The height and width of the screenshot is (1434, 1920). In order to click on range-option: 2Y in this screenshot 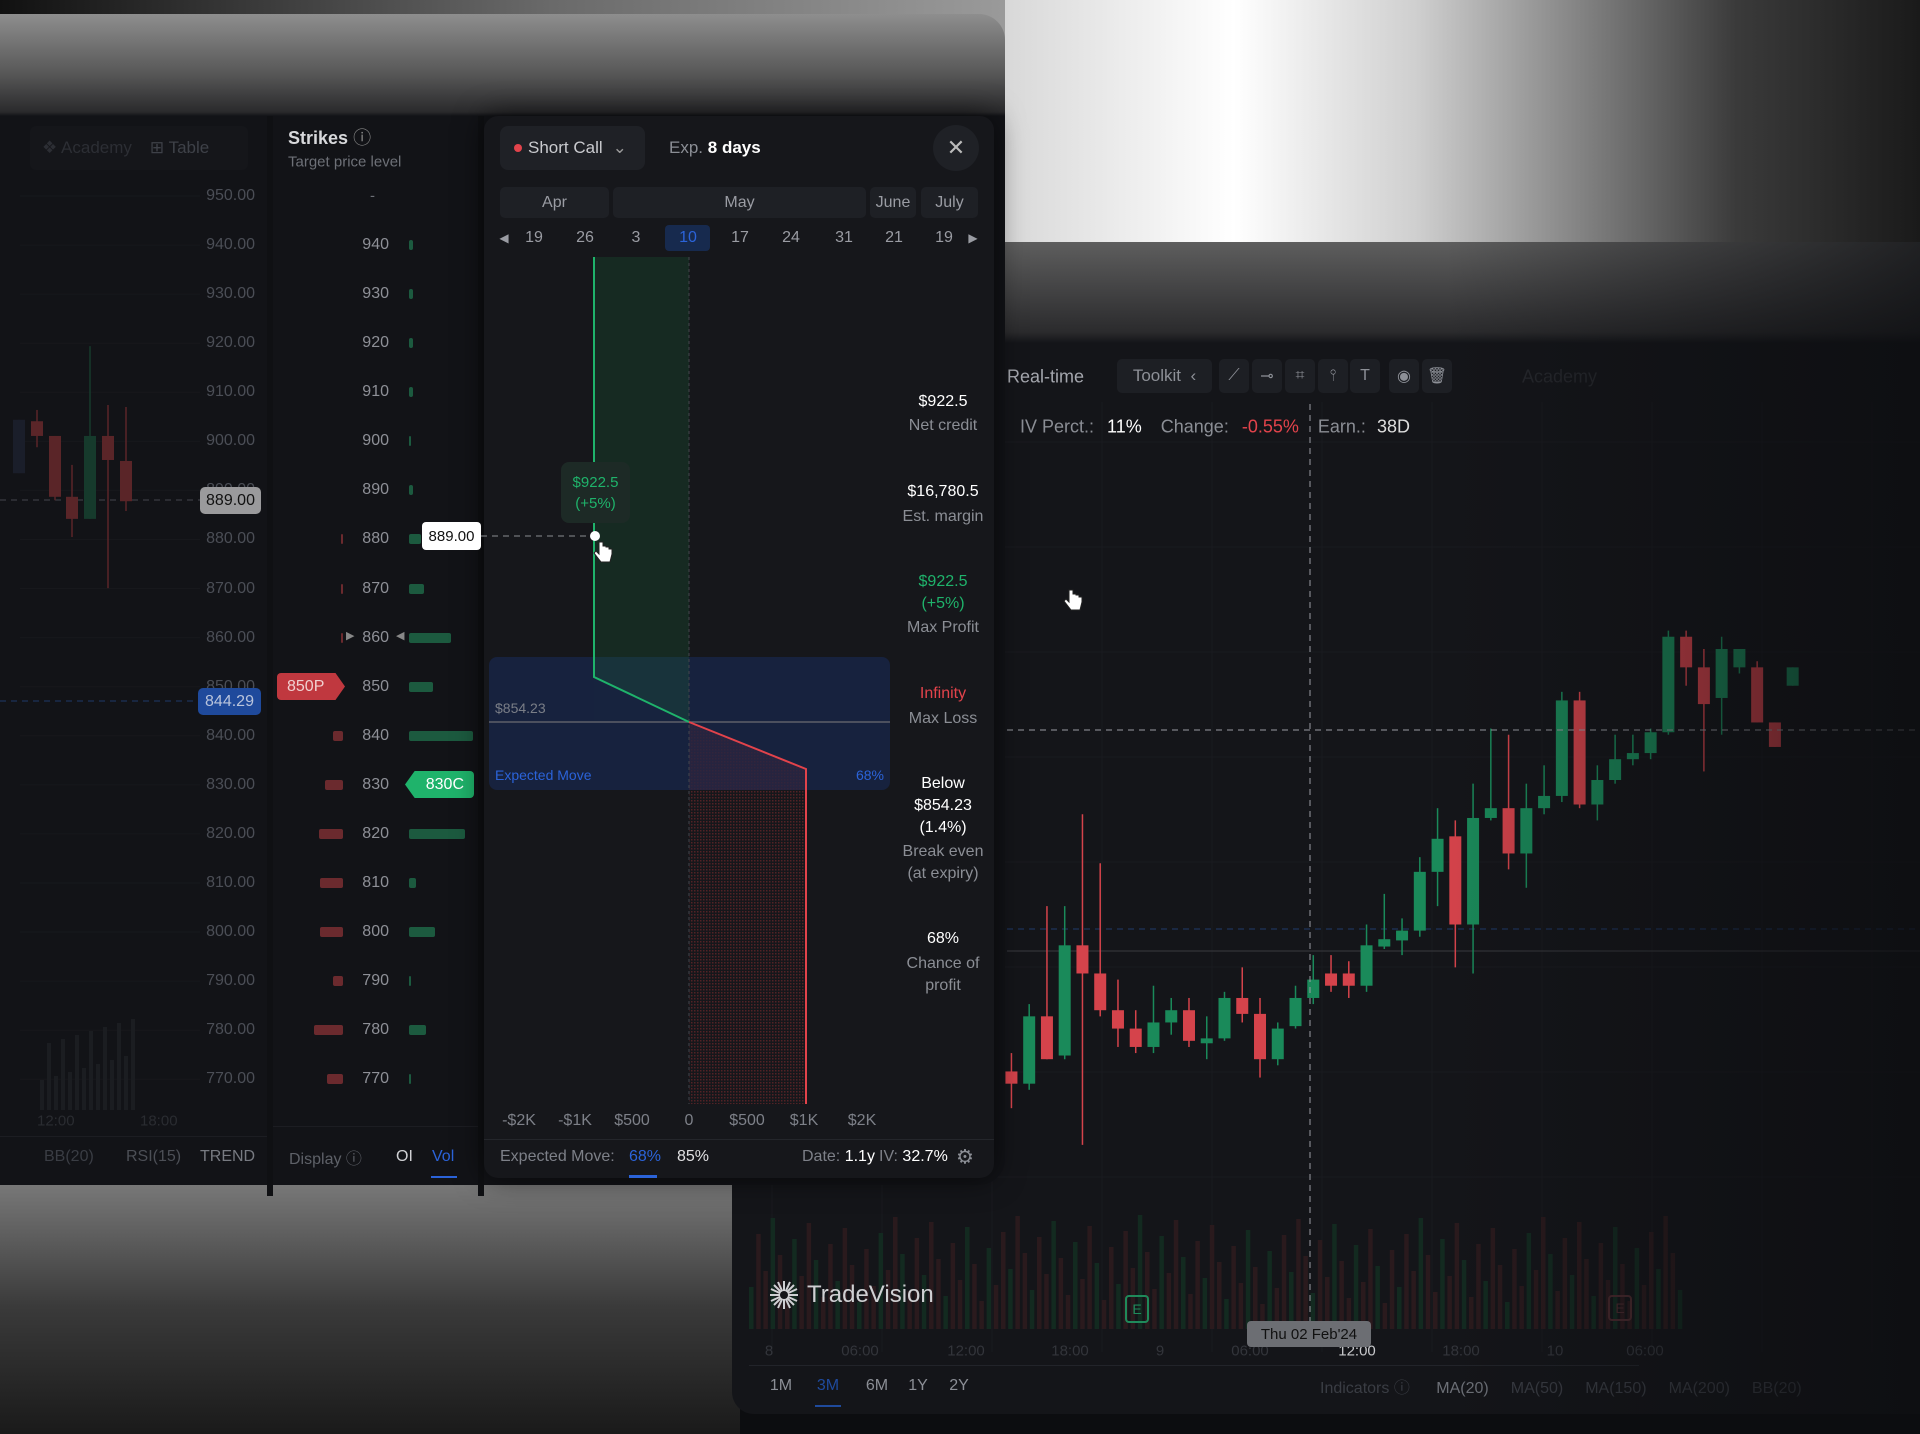, I will do `click(959, 1386)`.